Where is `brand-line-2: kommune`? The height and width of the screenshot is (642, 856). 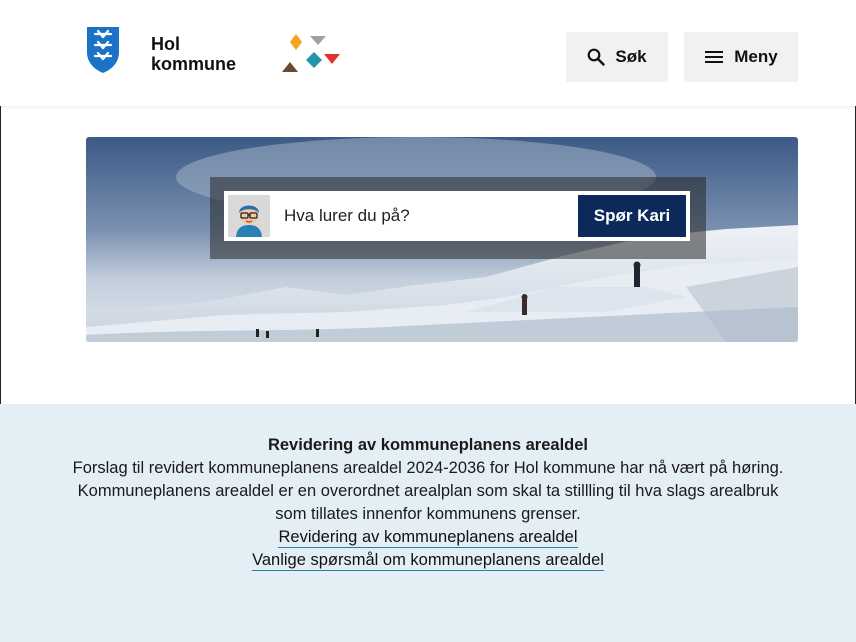
brand-line-2: kommune is located at coordinates (194, 64).